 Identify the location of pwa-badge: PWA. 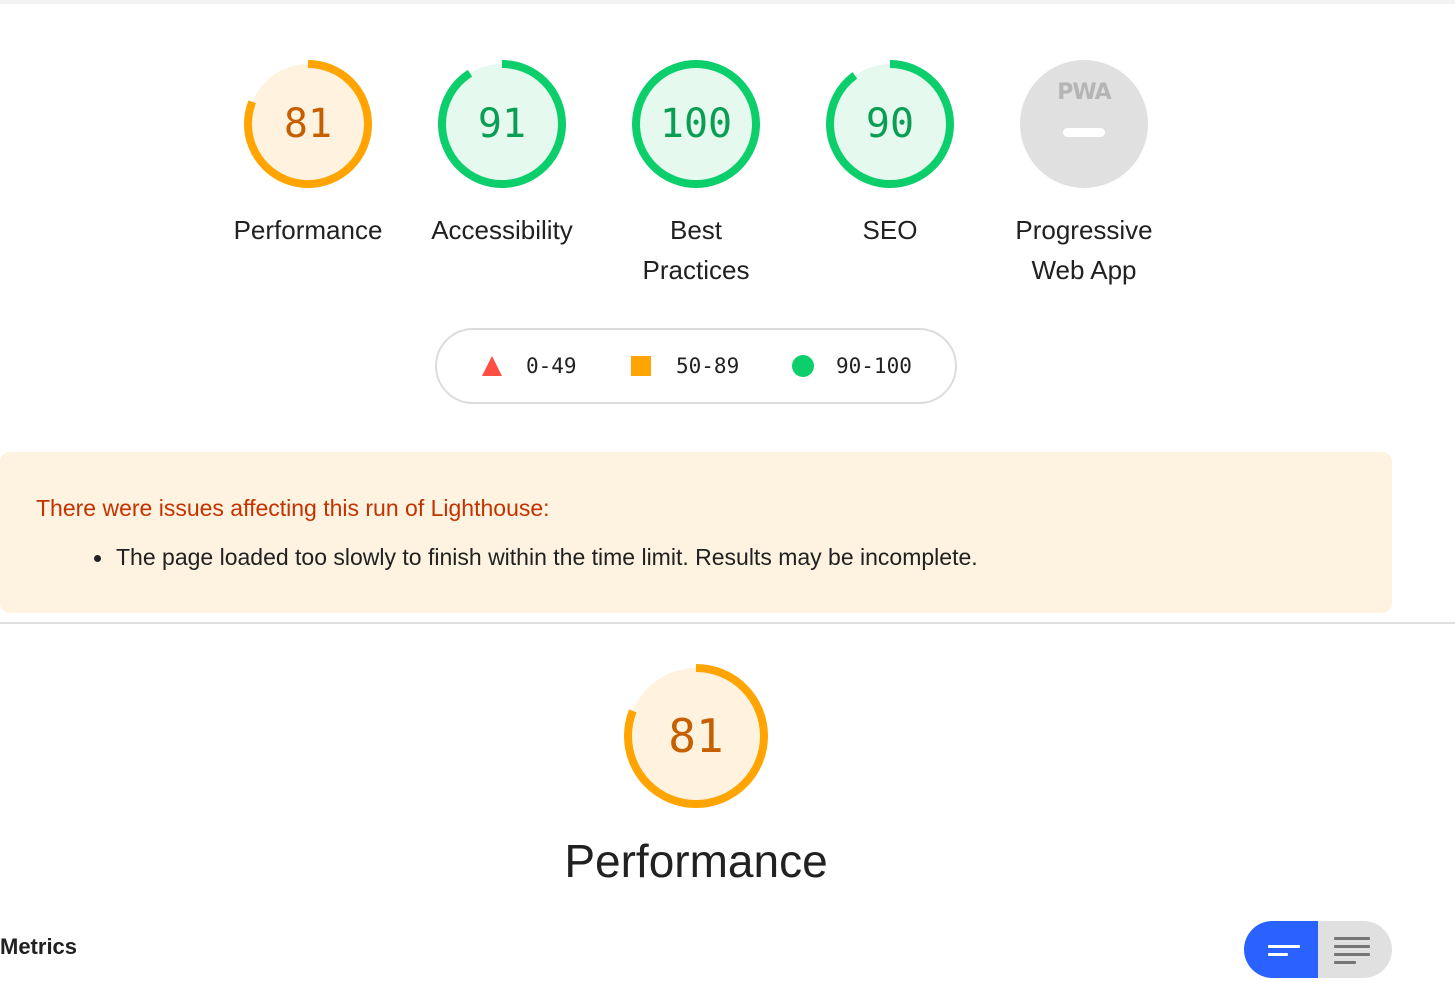
(1084, 124).